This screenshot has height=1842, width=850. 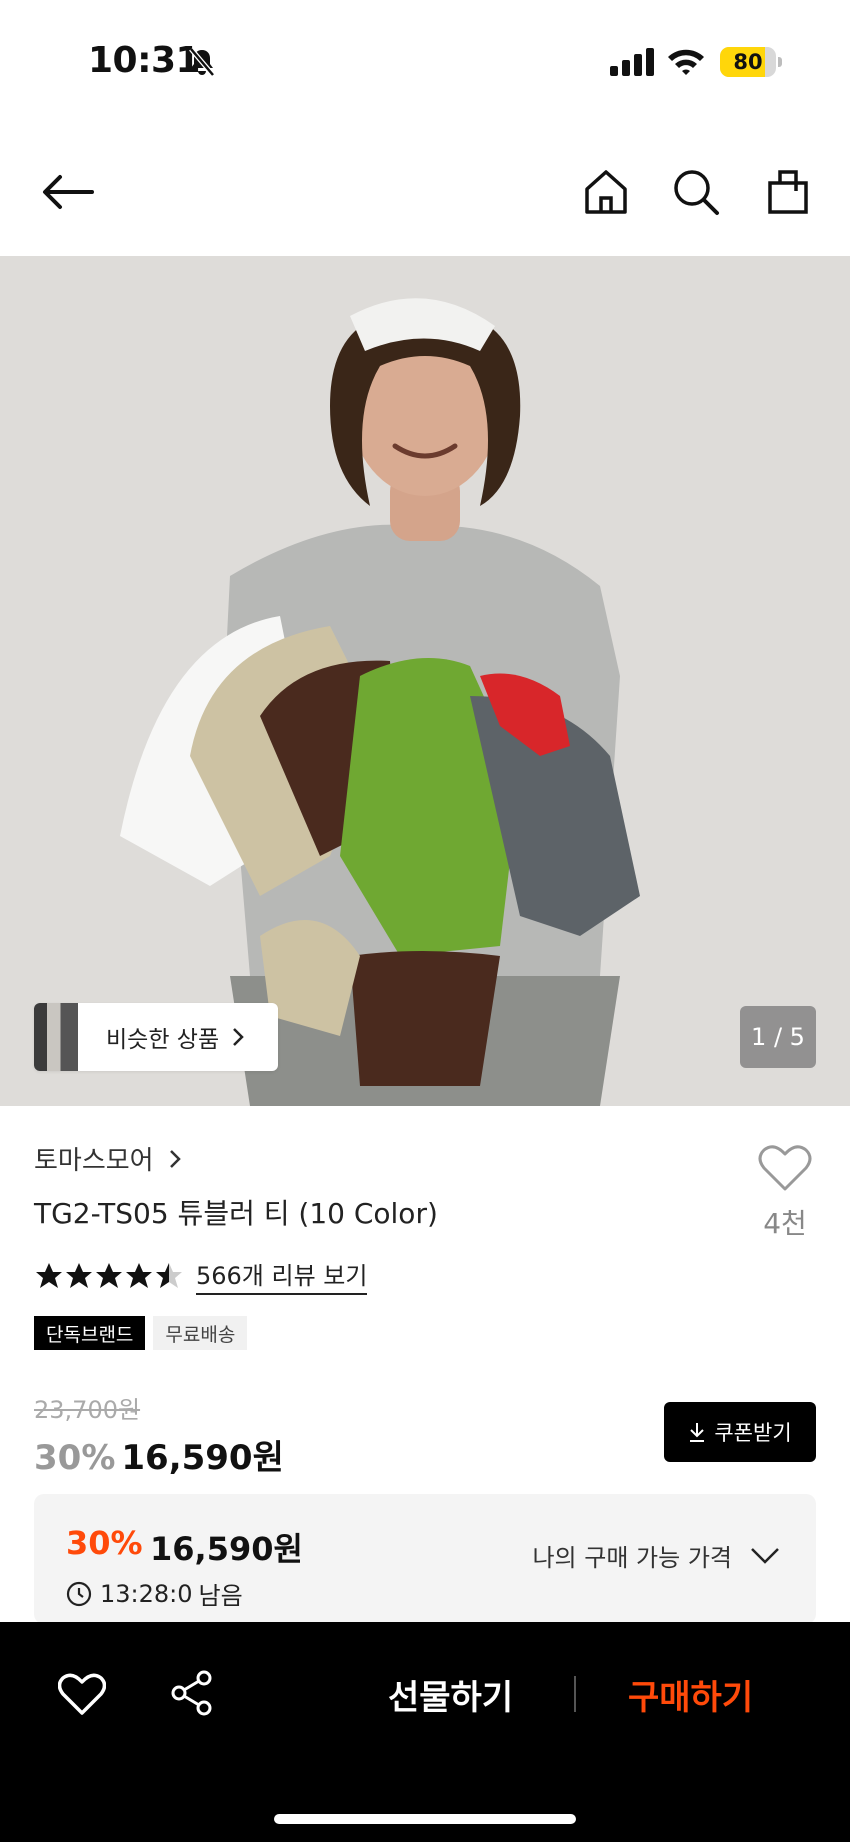 I want to click on buy-button: 구매하기, so click(x=690, y=1694).